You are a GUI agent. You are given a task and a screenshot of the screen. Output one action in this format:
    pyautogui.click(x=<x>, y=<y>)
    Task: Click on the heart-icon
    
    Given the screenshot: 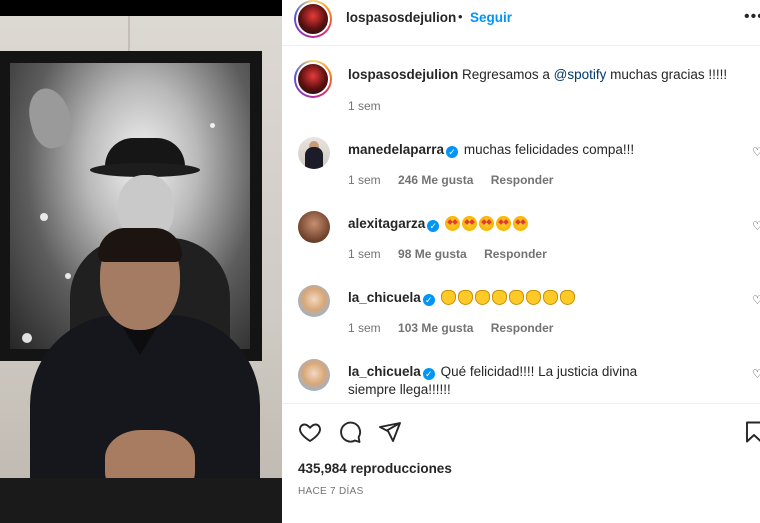 What is the action you would take?
    pyautogui.click(x=310, y=432)
    